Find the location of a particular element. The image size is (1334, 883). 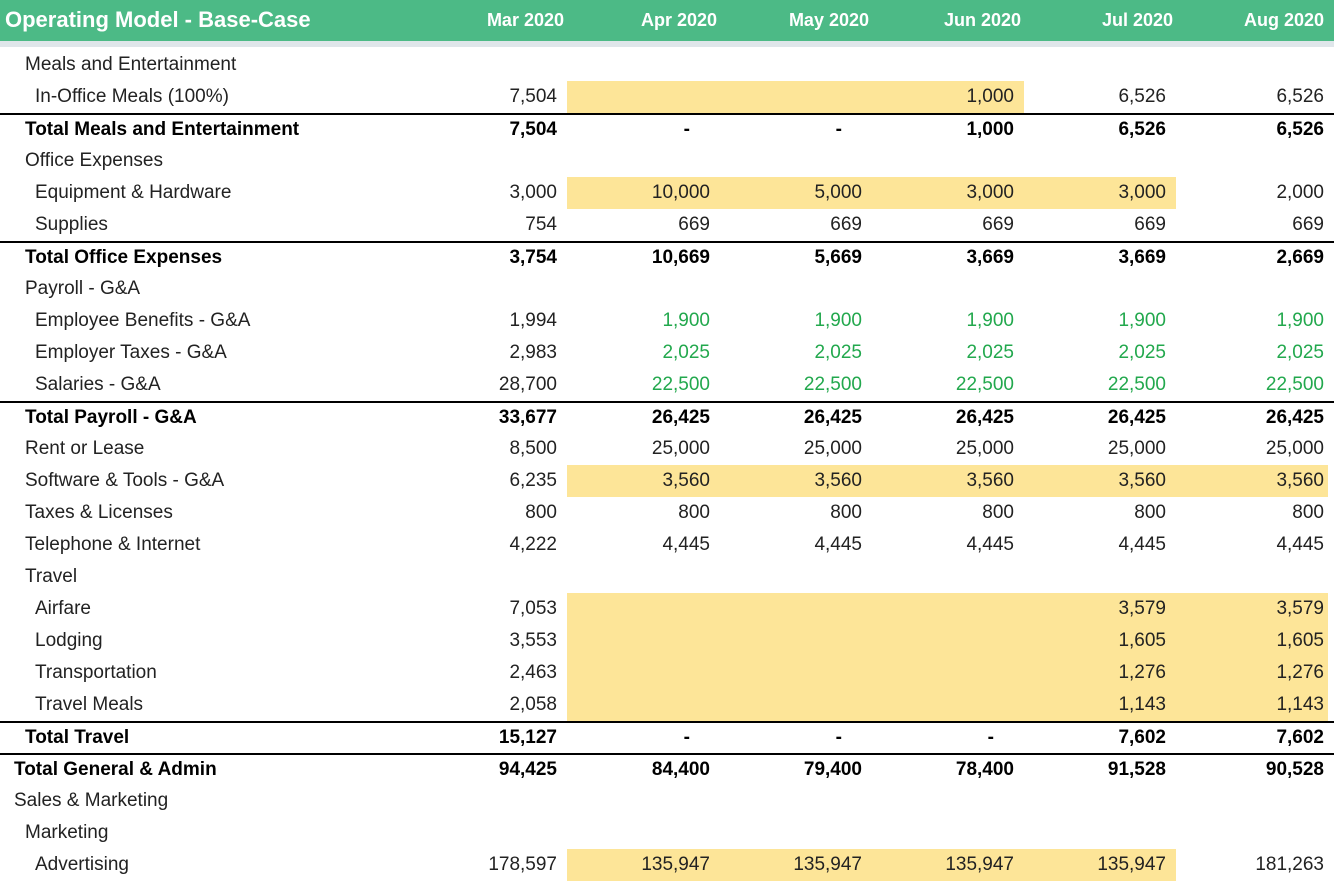

cell-jun-2020: 1,900 is located at coordinates (948, 321).